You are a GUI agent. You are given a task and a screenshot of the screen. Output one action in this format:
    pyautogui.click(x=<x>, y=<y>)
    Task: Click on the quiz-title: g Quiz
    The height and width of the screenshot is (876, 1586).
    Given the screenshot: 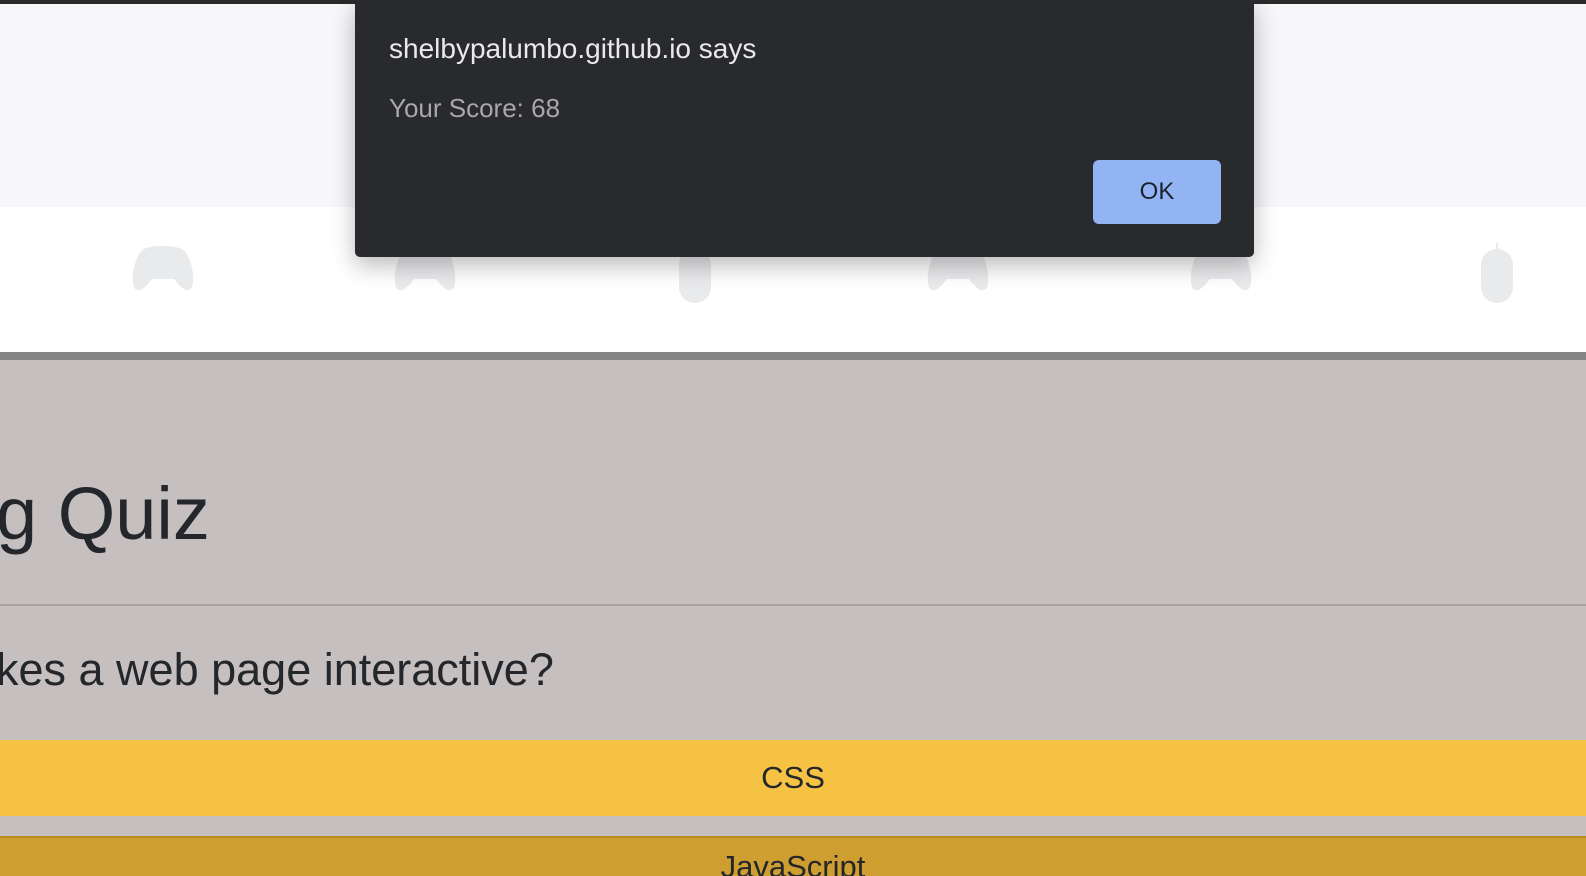 What is the action you would take?
    pyautogui.click(x=105, y=513)
    